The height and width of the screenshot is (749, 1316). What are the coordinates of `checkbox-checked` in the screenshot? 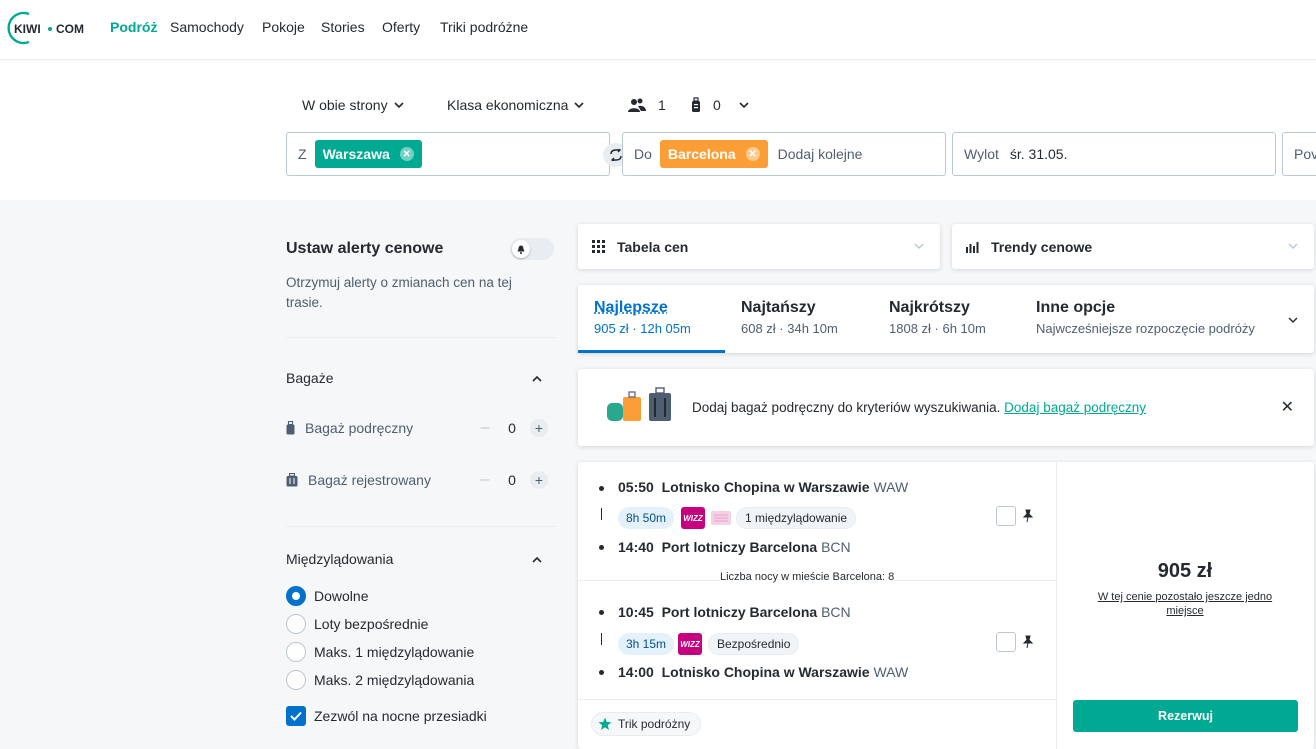 It's located at (296, 716).